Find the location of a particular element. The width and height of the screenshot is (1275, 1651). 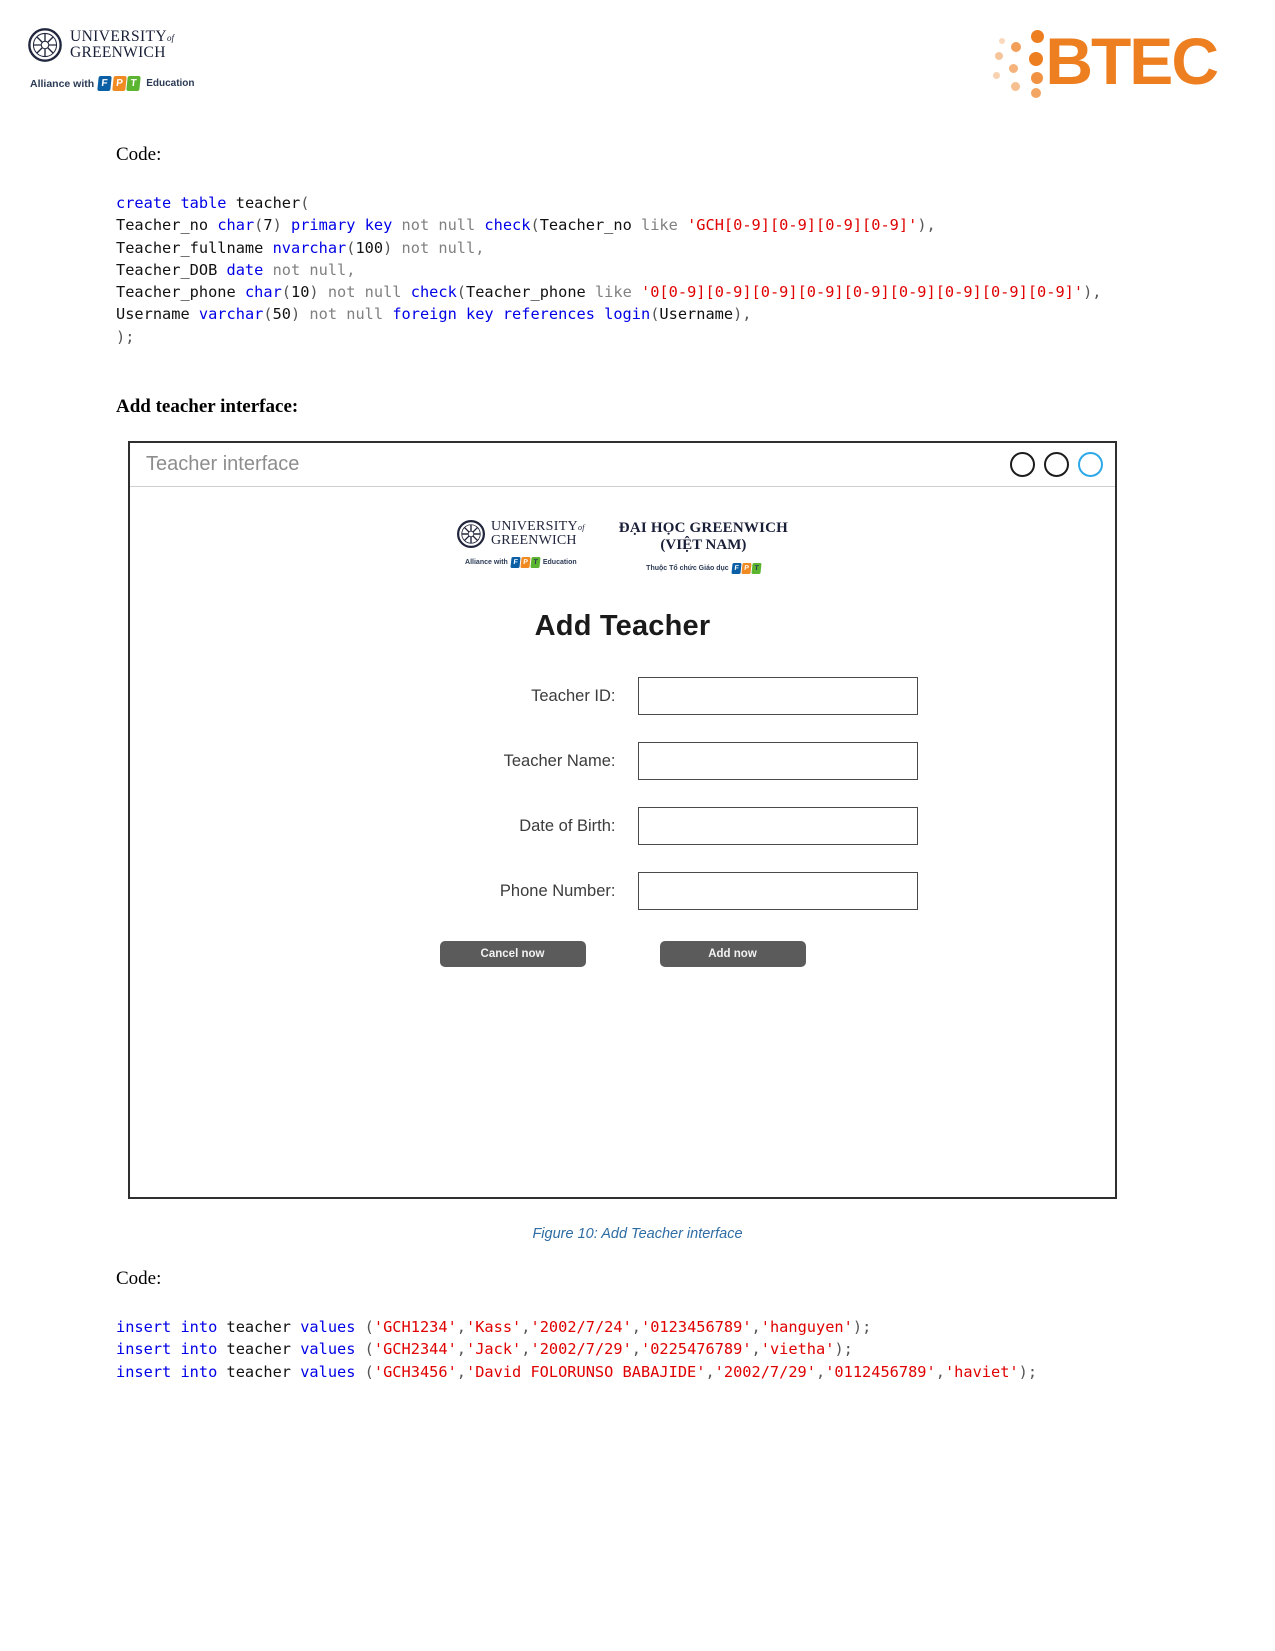

form-alliance-suffix: Education is located at coordinates (559, 562).